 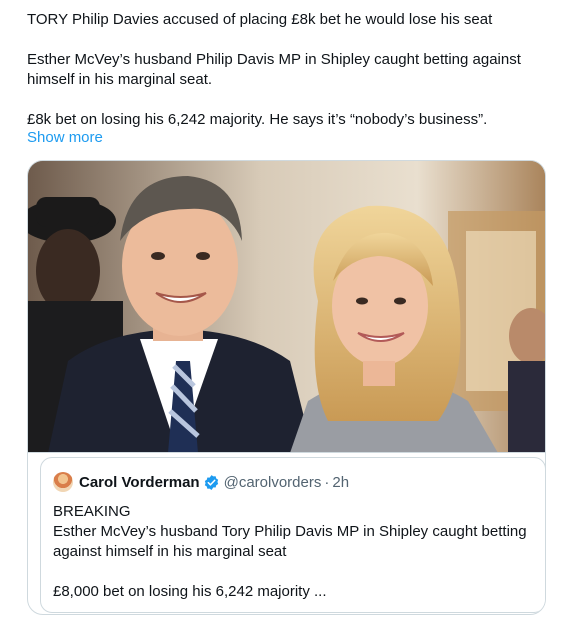 I want to click on quoted-tweet-header: Carol Vorderman @carolvorders · 2h, so click(x=201, y=482).